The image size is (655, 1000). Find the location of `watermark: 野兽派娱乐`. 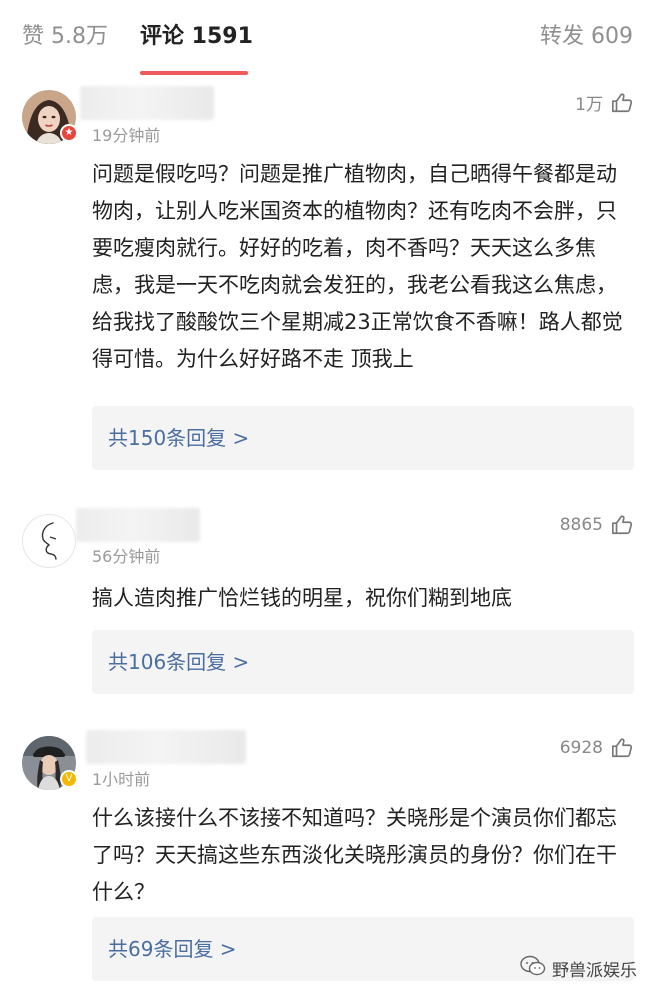

watermark: 野兽派娱乐 is located at coordinates (578, 968).